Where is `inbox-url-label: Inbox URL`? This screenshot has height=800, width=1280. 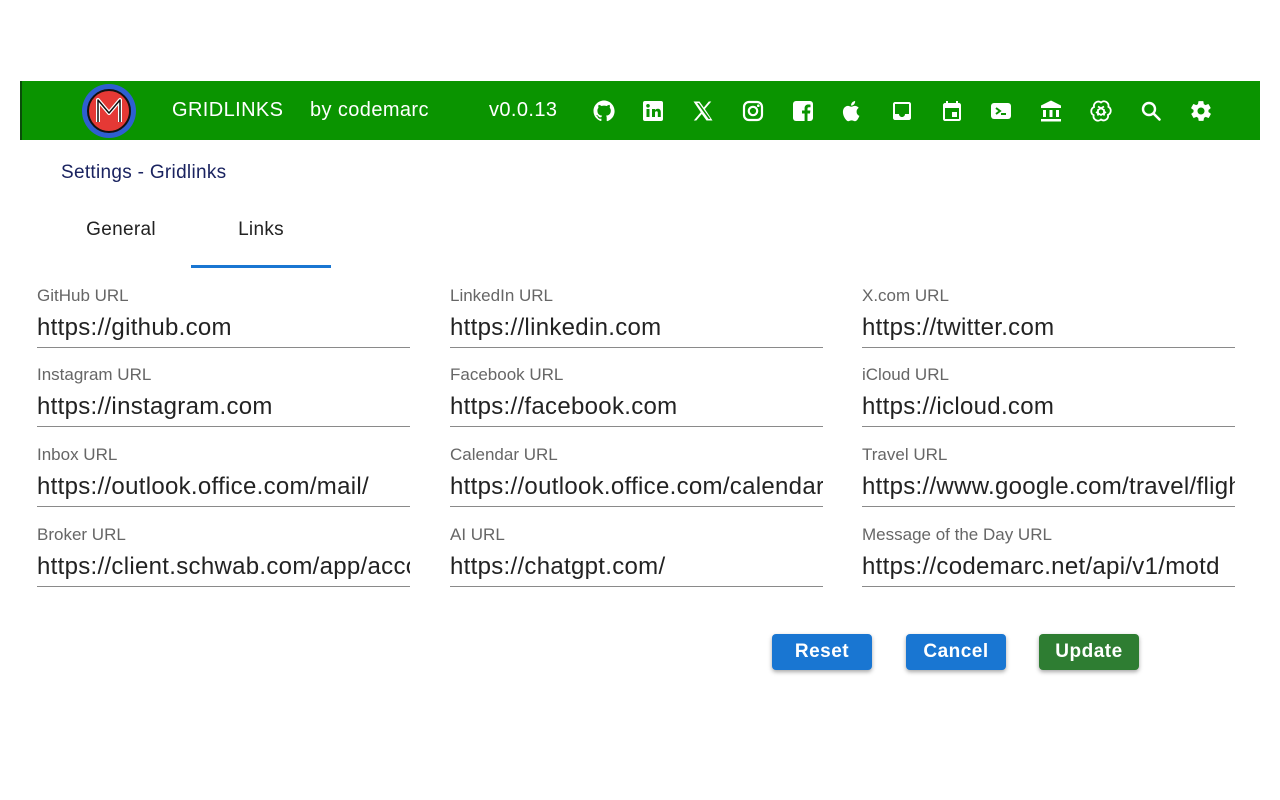 inbox-url-label: Inbox URL is located at coordinates (77, 454).